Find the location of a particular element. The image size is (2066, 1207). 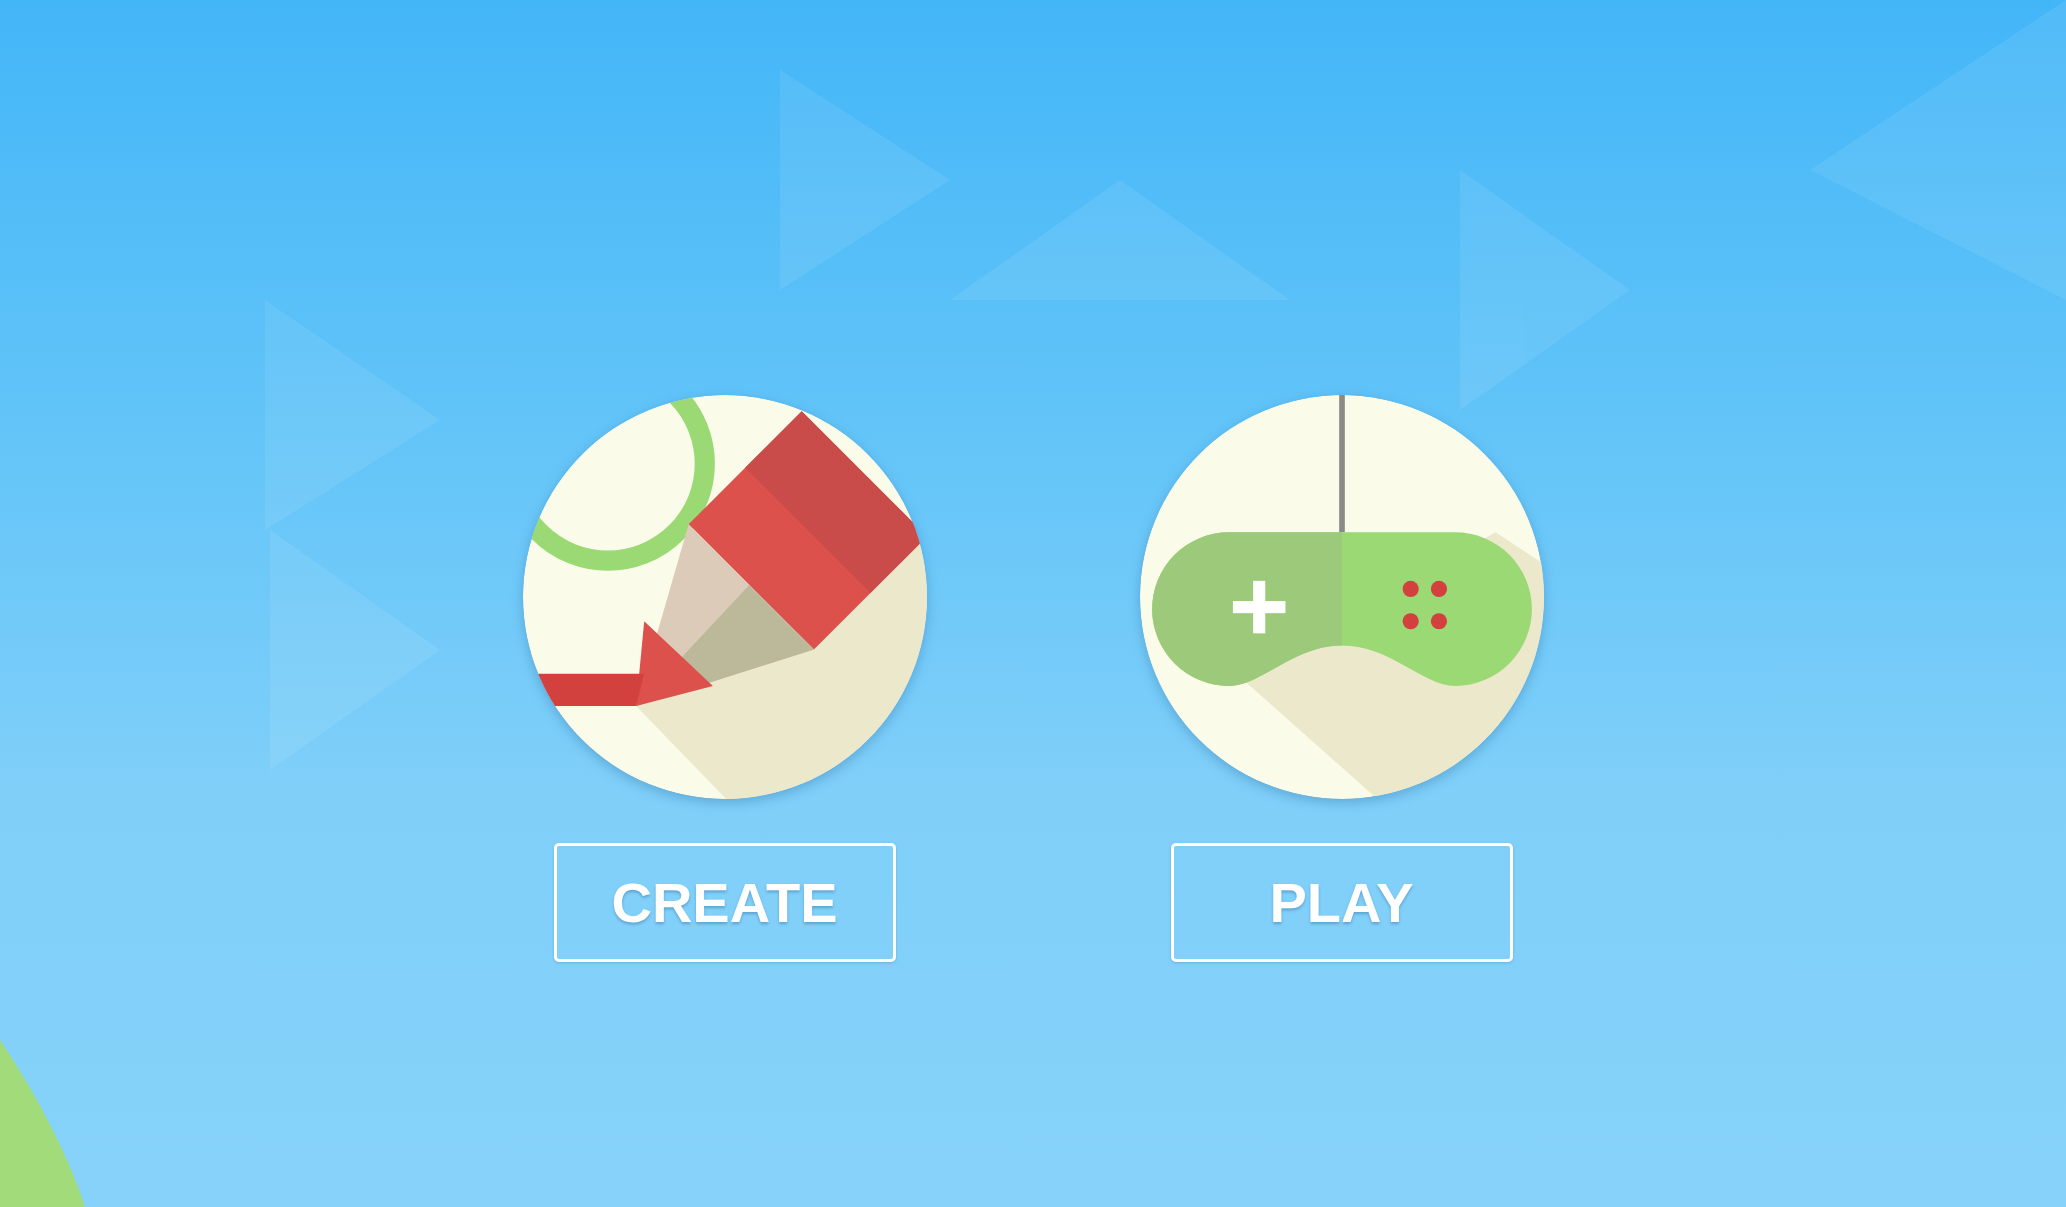

menu-button: CREATE is located at coordinates (724, 902).